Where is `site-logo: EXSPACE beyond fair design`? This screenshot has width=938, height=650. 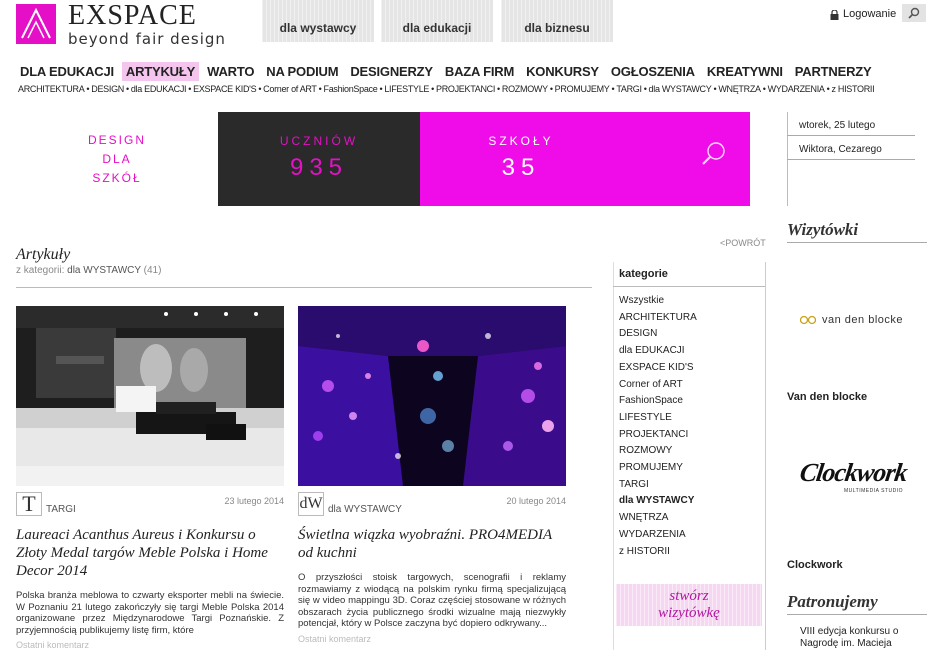 site-logo: EXSPACE beyond fair design is located at coordinates (126, 24).